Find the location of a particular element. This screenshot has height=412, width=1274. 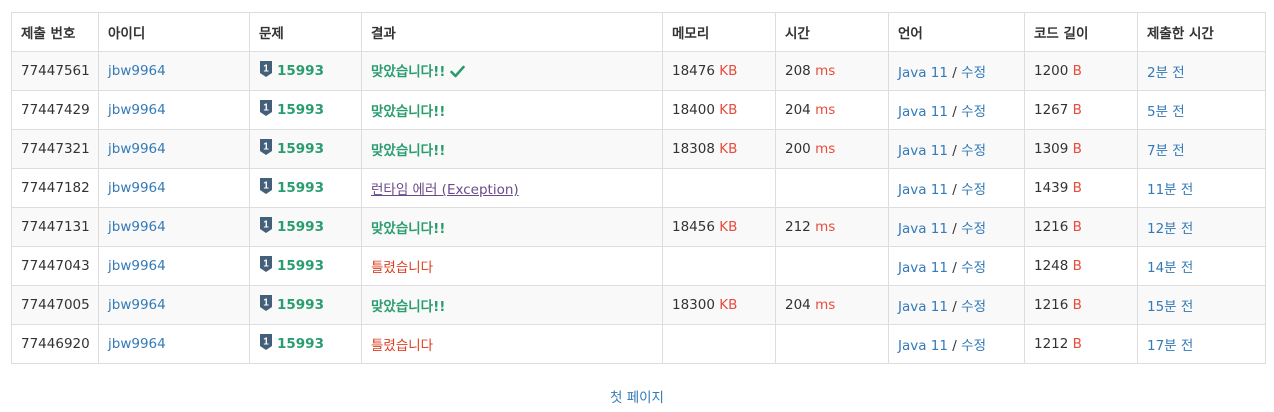

submitted-time-cell: 2분 전 is located at coordinates (1201, 71).